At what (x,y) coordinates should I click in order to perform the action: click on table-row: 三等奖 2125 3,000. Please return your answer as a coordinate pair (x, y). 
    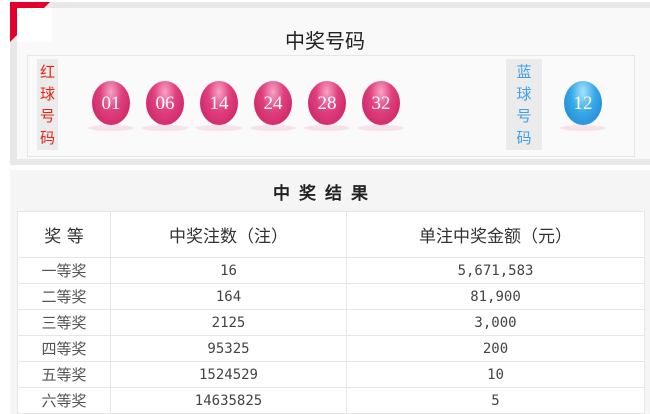
    Looking at the image, I should click on (331, 322).